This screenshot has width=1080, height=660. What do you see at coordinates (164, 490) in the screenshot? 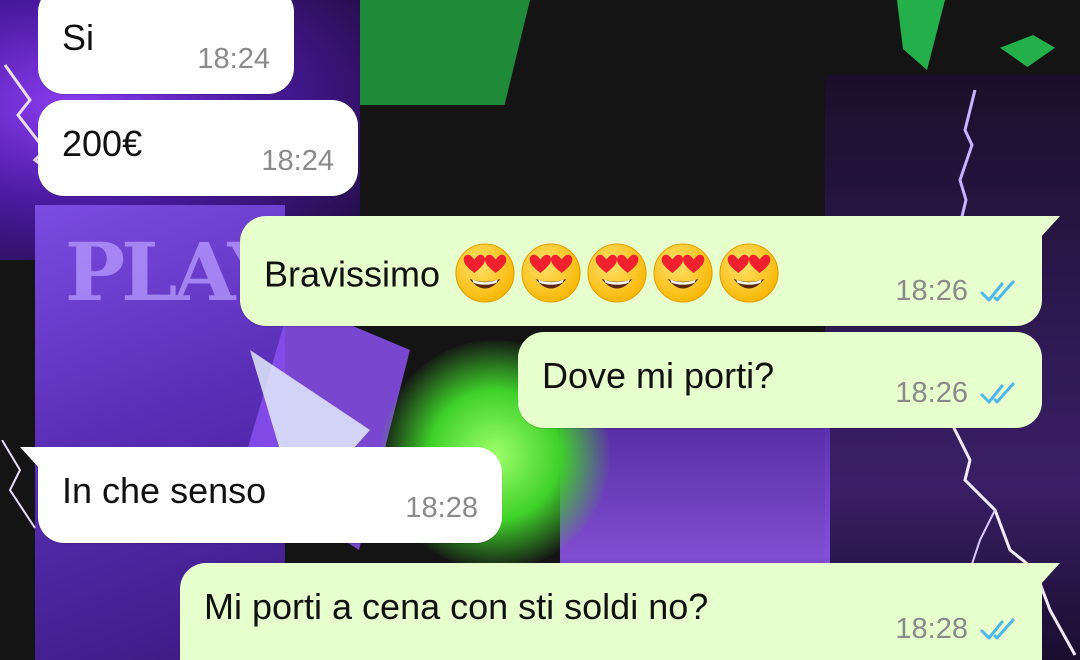
I see `message-text: In che senso` at bounding box center [164, 490].